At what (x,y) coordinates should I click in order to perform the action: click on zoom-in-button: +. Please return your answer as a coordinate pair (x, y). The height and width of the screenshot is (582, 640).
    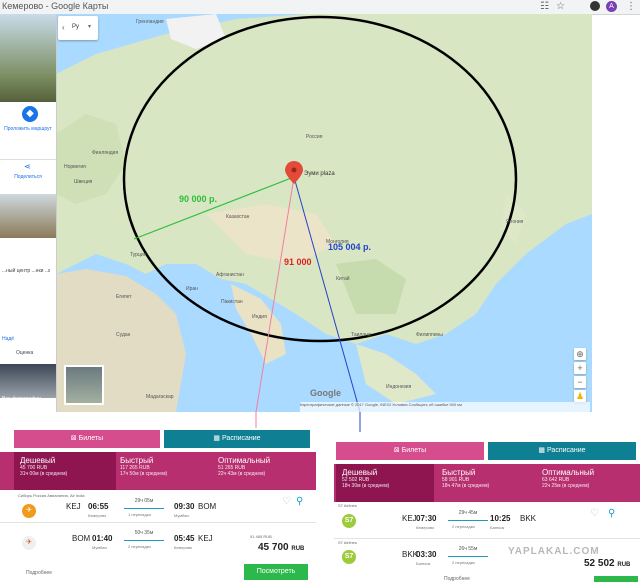
    Looking at the image, I should click on (580, 368).